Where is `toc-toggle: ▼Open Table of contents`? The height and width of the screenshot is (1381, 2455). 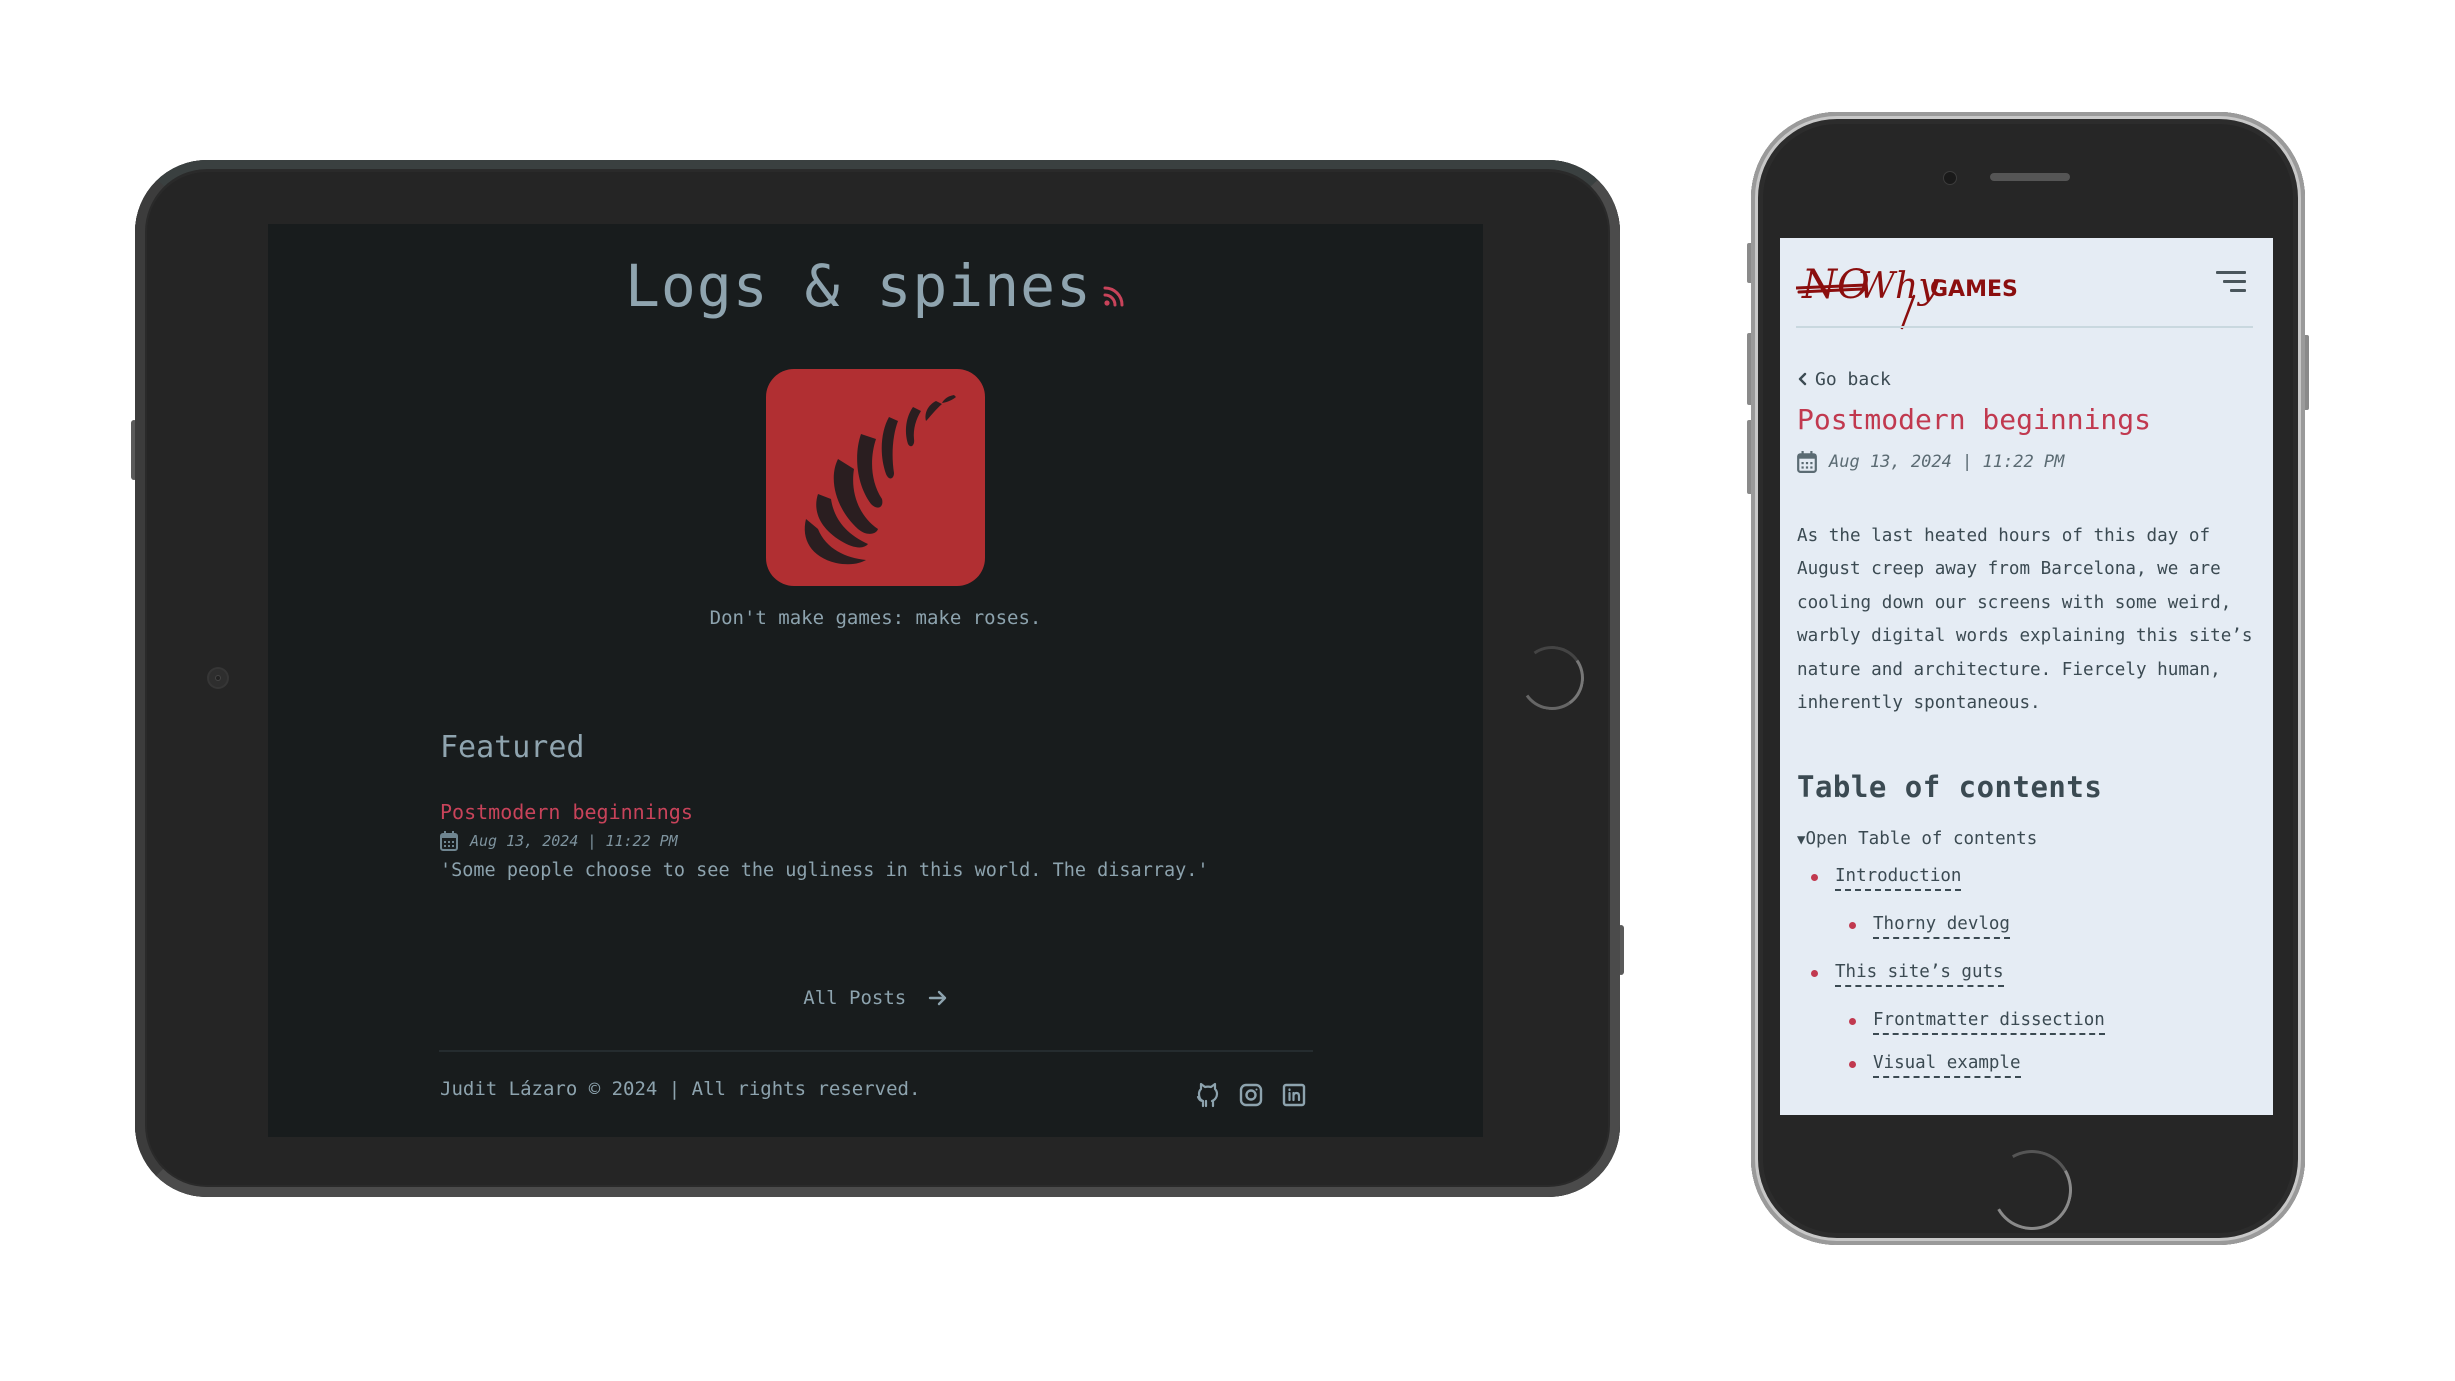
toc-toggle: ▼Open Table of contents is located at coordinates (1917, 839).